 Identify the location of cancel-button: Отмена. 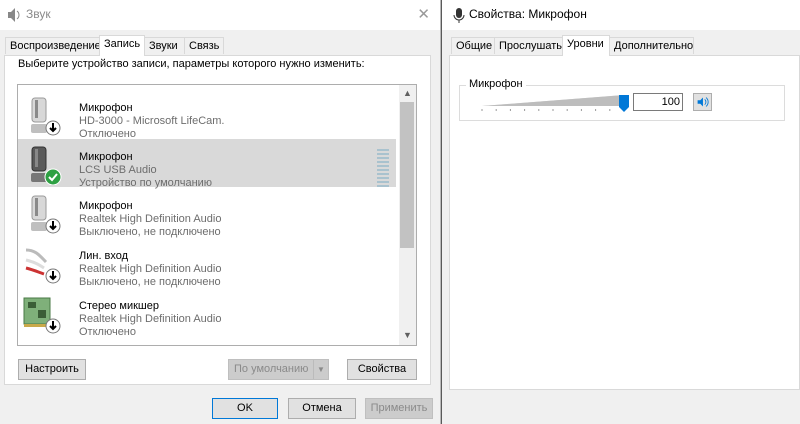
(322, 408).